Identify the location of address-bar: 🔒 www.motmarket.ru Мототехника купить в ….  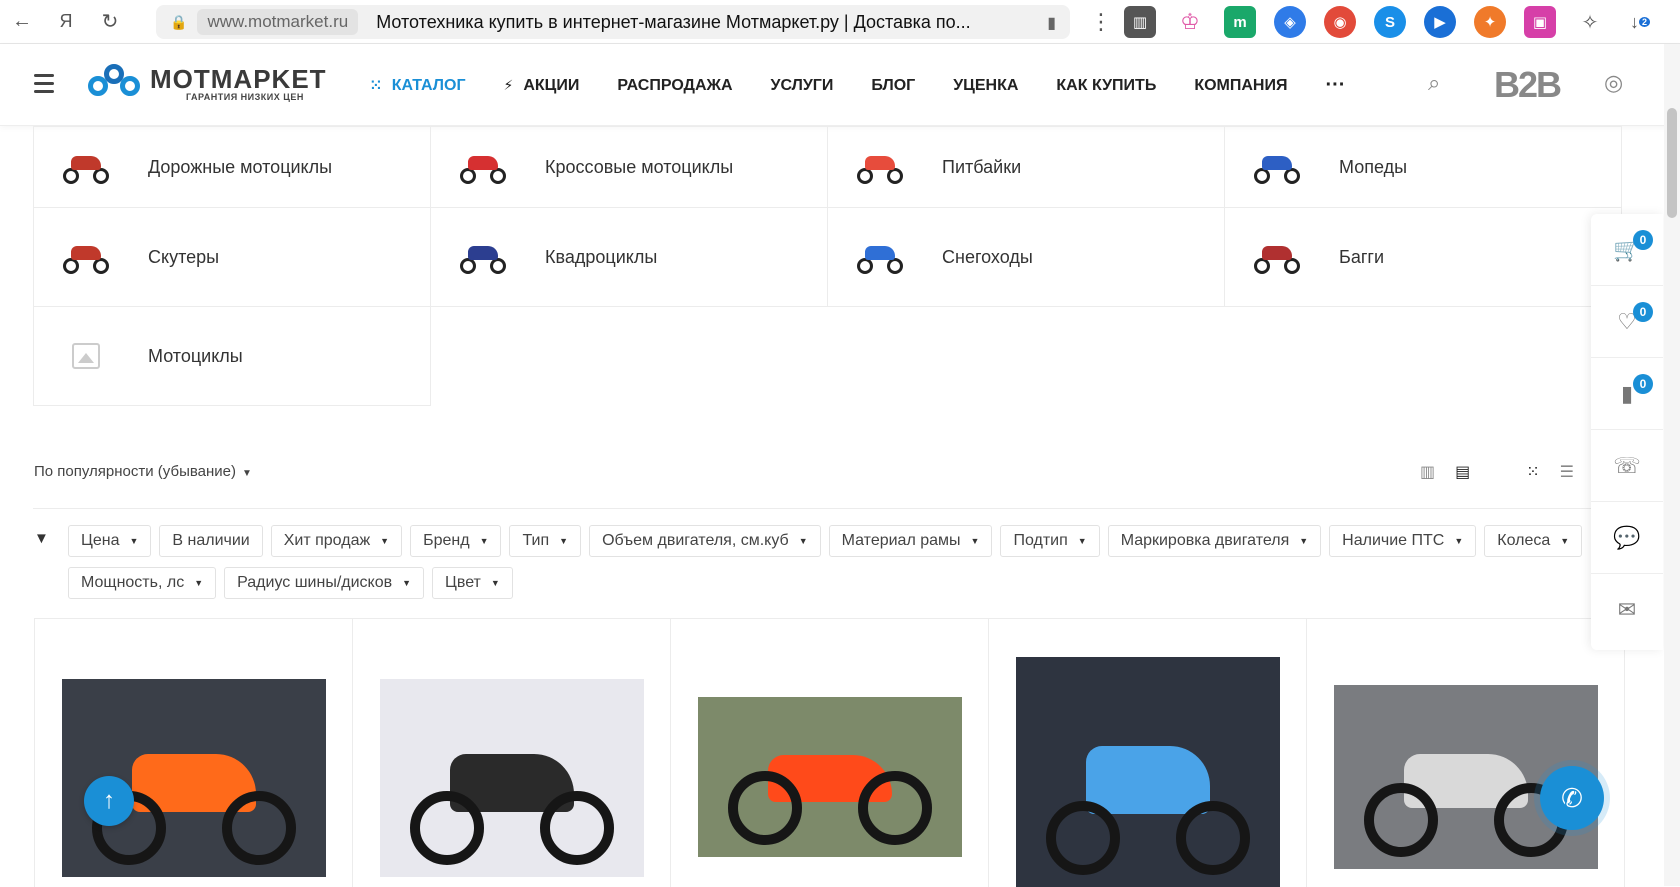
(613, 22).